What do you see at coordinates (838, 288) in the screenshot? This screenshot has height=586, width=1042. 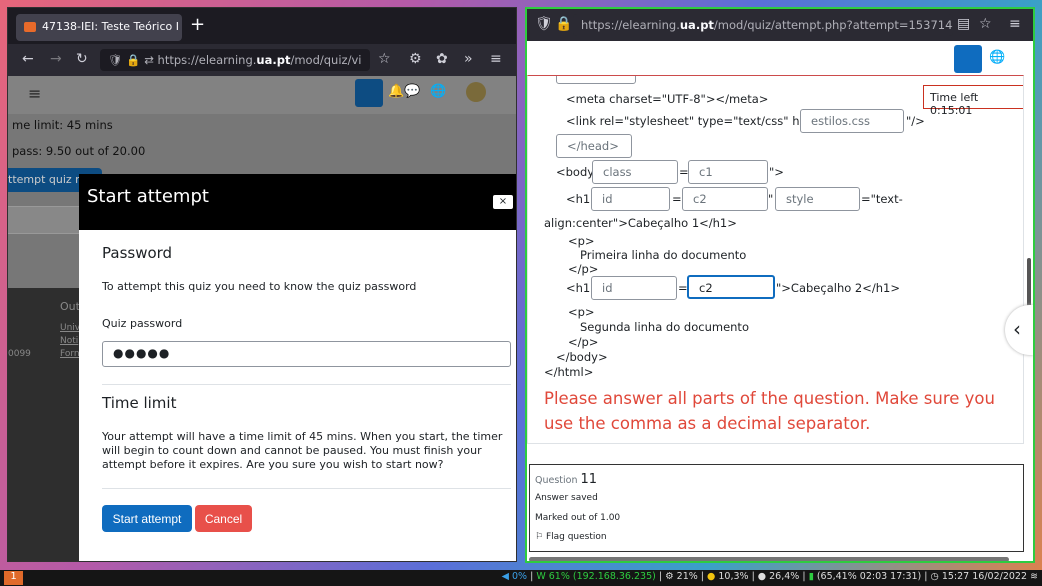 I see `h1b-suffix: ">Cabeçalho 2</h1>` at bounding box center [838, 288].